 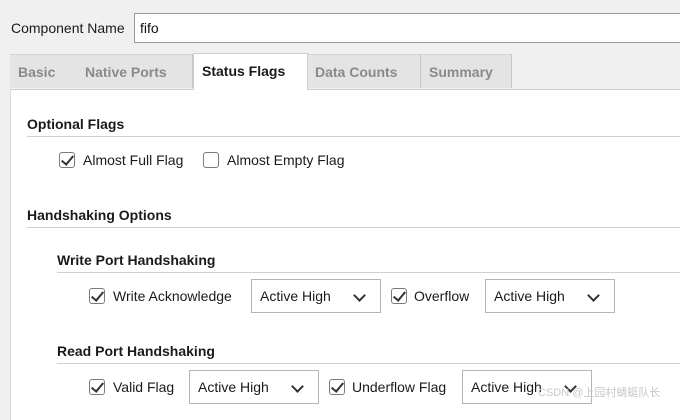 I want to click on underflow-checkbox, so click(x=337, y=387).